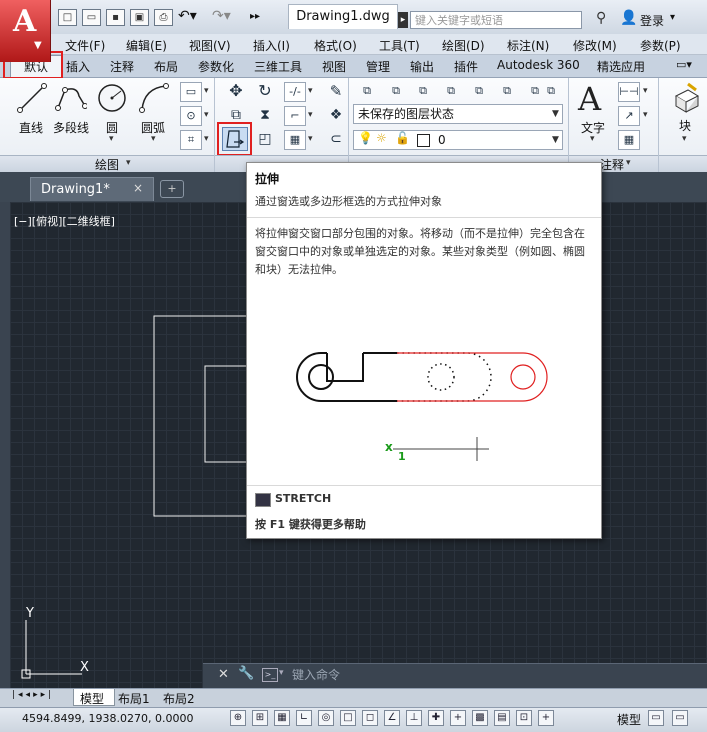  What do you see at coordinates (134, 698) in the screenshot?
I see `layout-tab-layout1: 布局1` at bounding box center [134, 698].